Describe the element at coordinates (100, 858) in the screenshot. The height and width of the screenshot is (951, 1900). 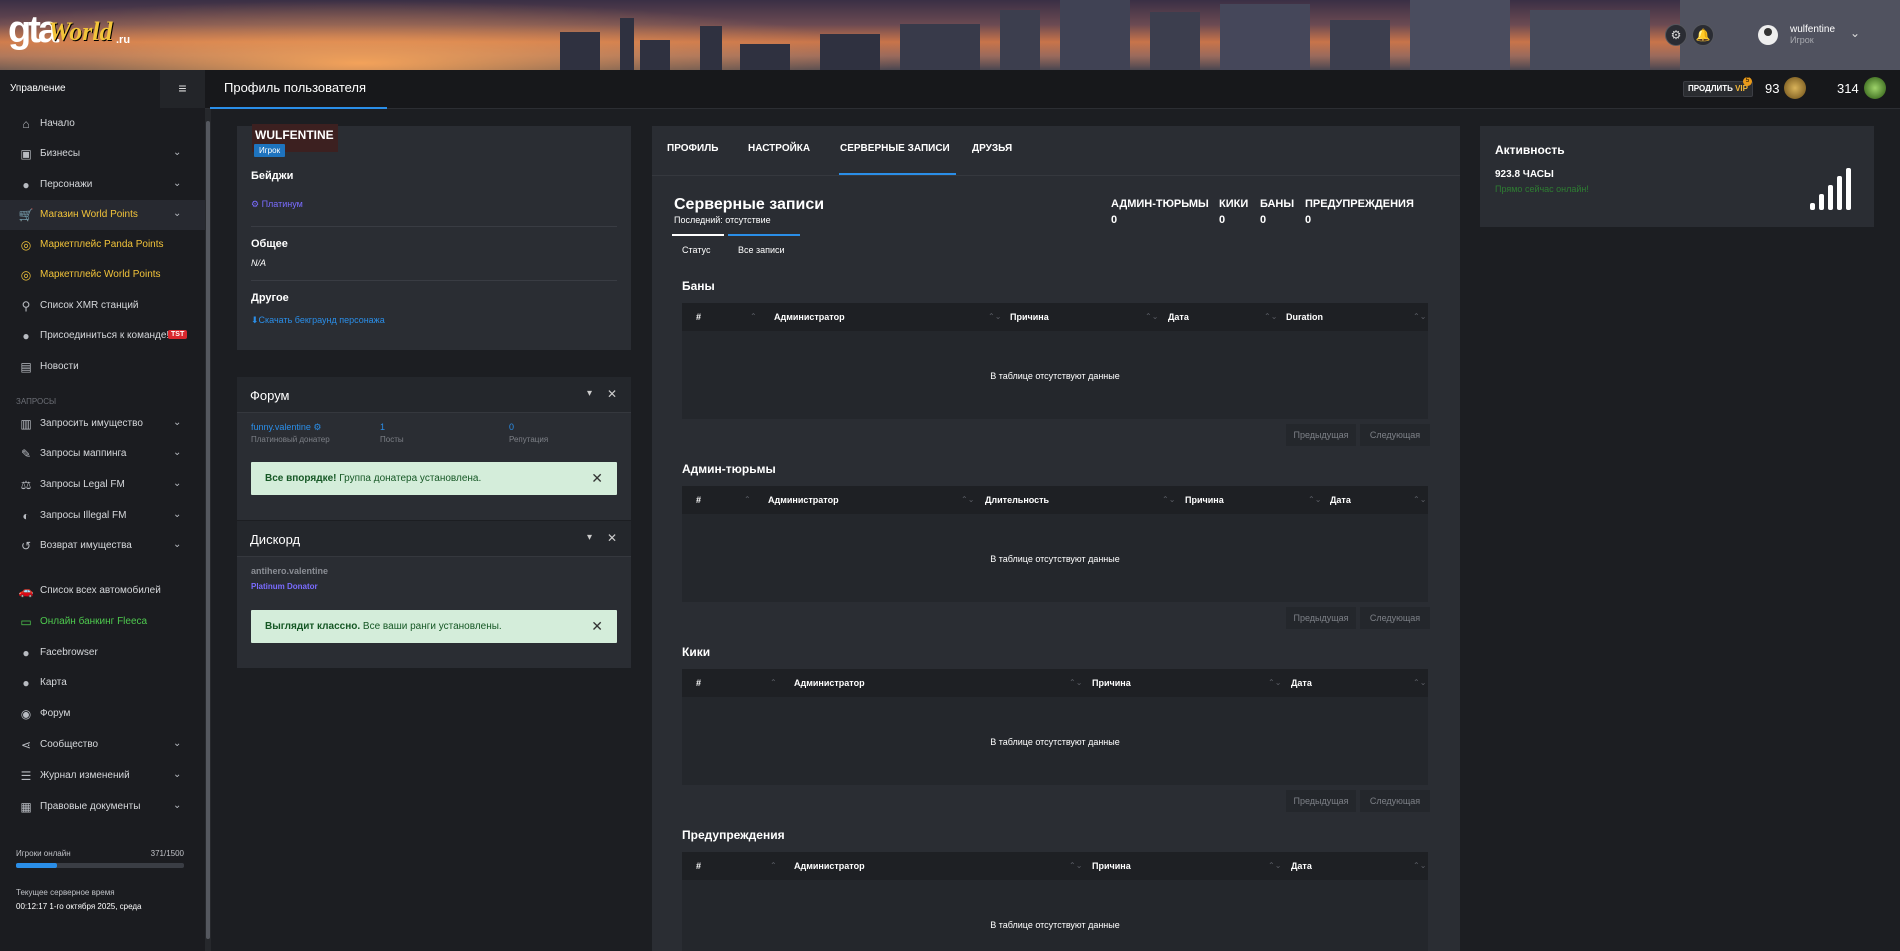
I see `players-online: Игроки онлайн 371/1500` at that location.